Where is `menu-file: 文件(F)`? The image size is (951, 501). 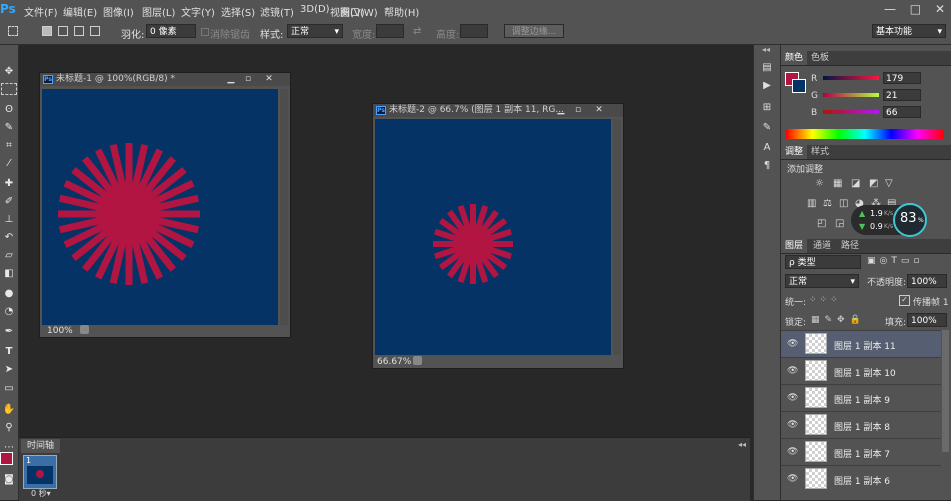
menu-file: 文件(F) is located at coordinates (41, 11).